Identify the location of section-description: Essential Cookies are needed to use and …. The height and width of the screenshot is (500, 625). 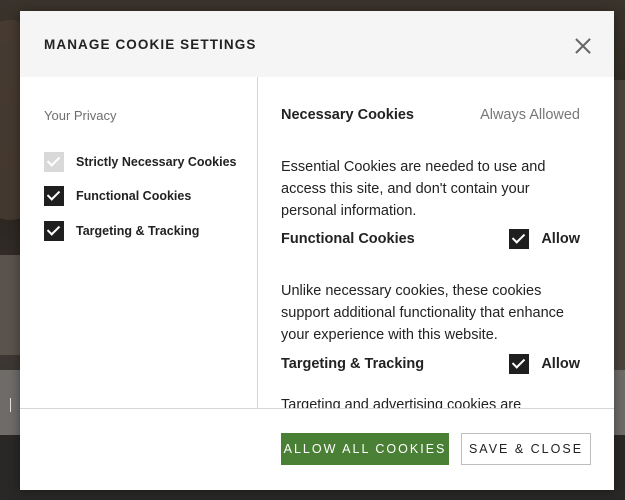
(413, 189).